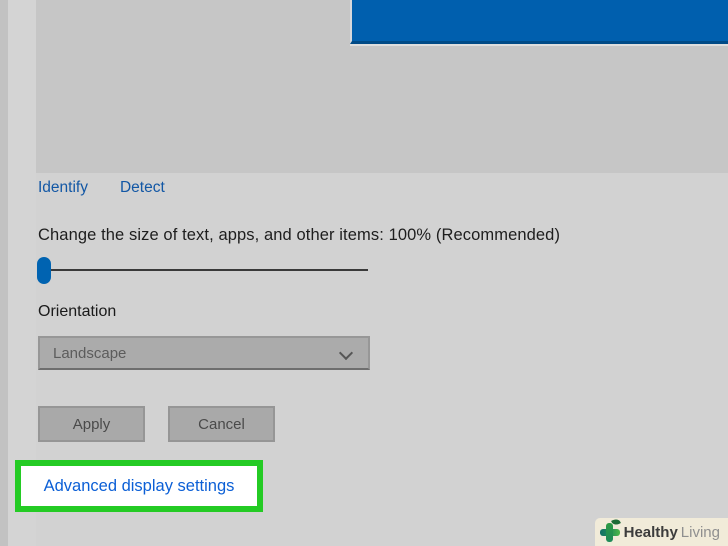 Image resolution: width=728 pixels, height=546 pixels. Describe the element at coordinates (204, 353) in the screenshot. I see `orientation-dropdown: Landscape` at that location.